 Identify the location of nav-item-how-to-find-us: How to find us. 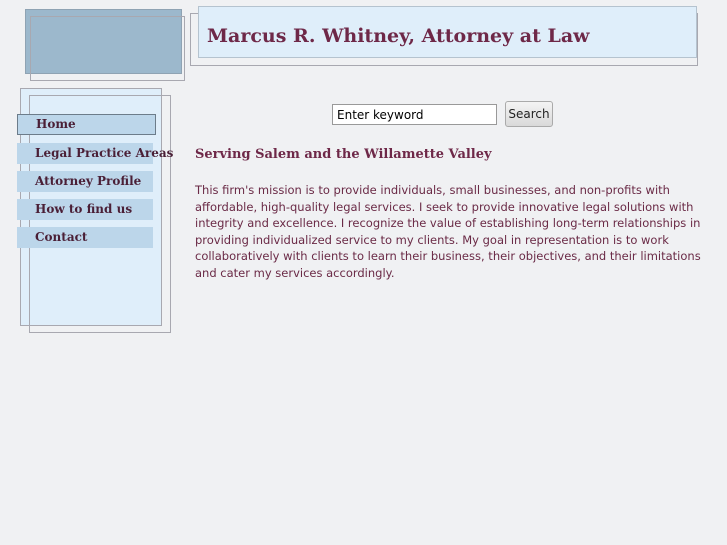
(85, 209).